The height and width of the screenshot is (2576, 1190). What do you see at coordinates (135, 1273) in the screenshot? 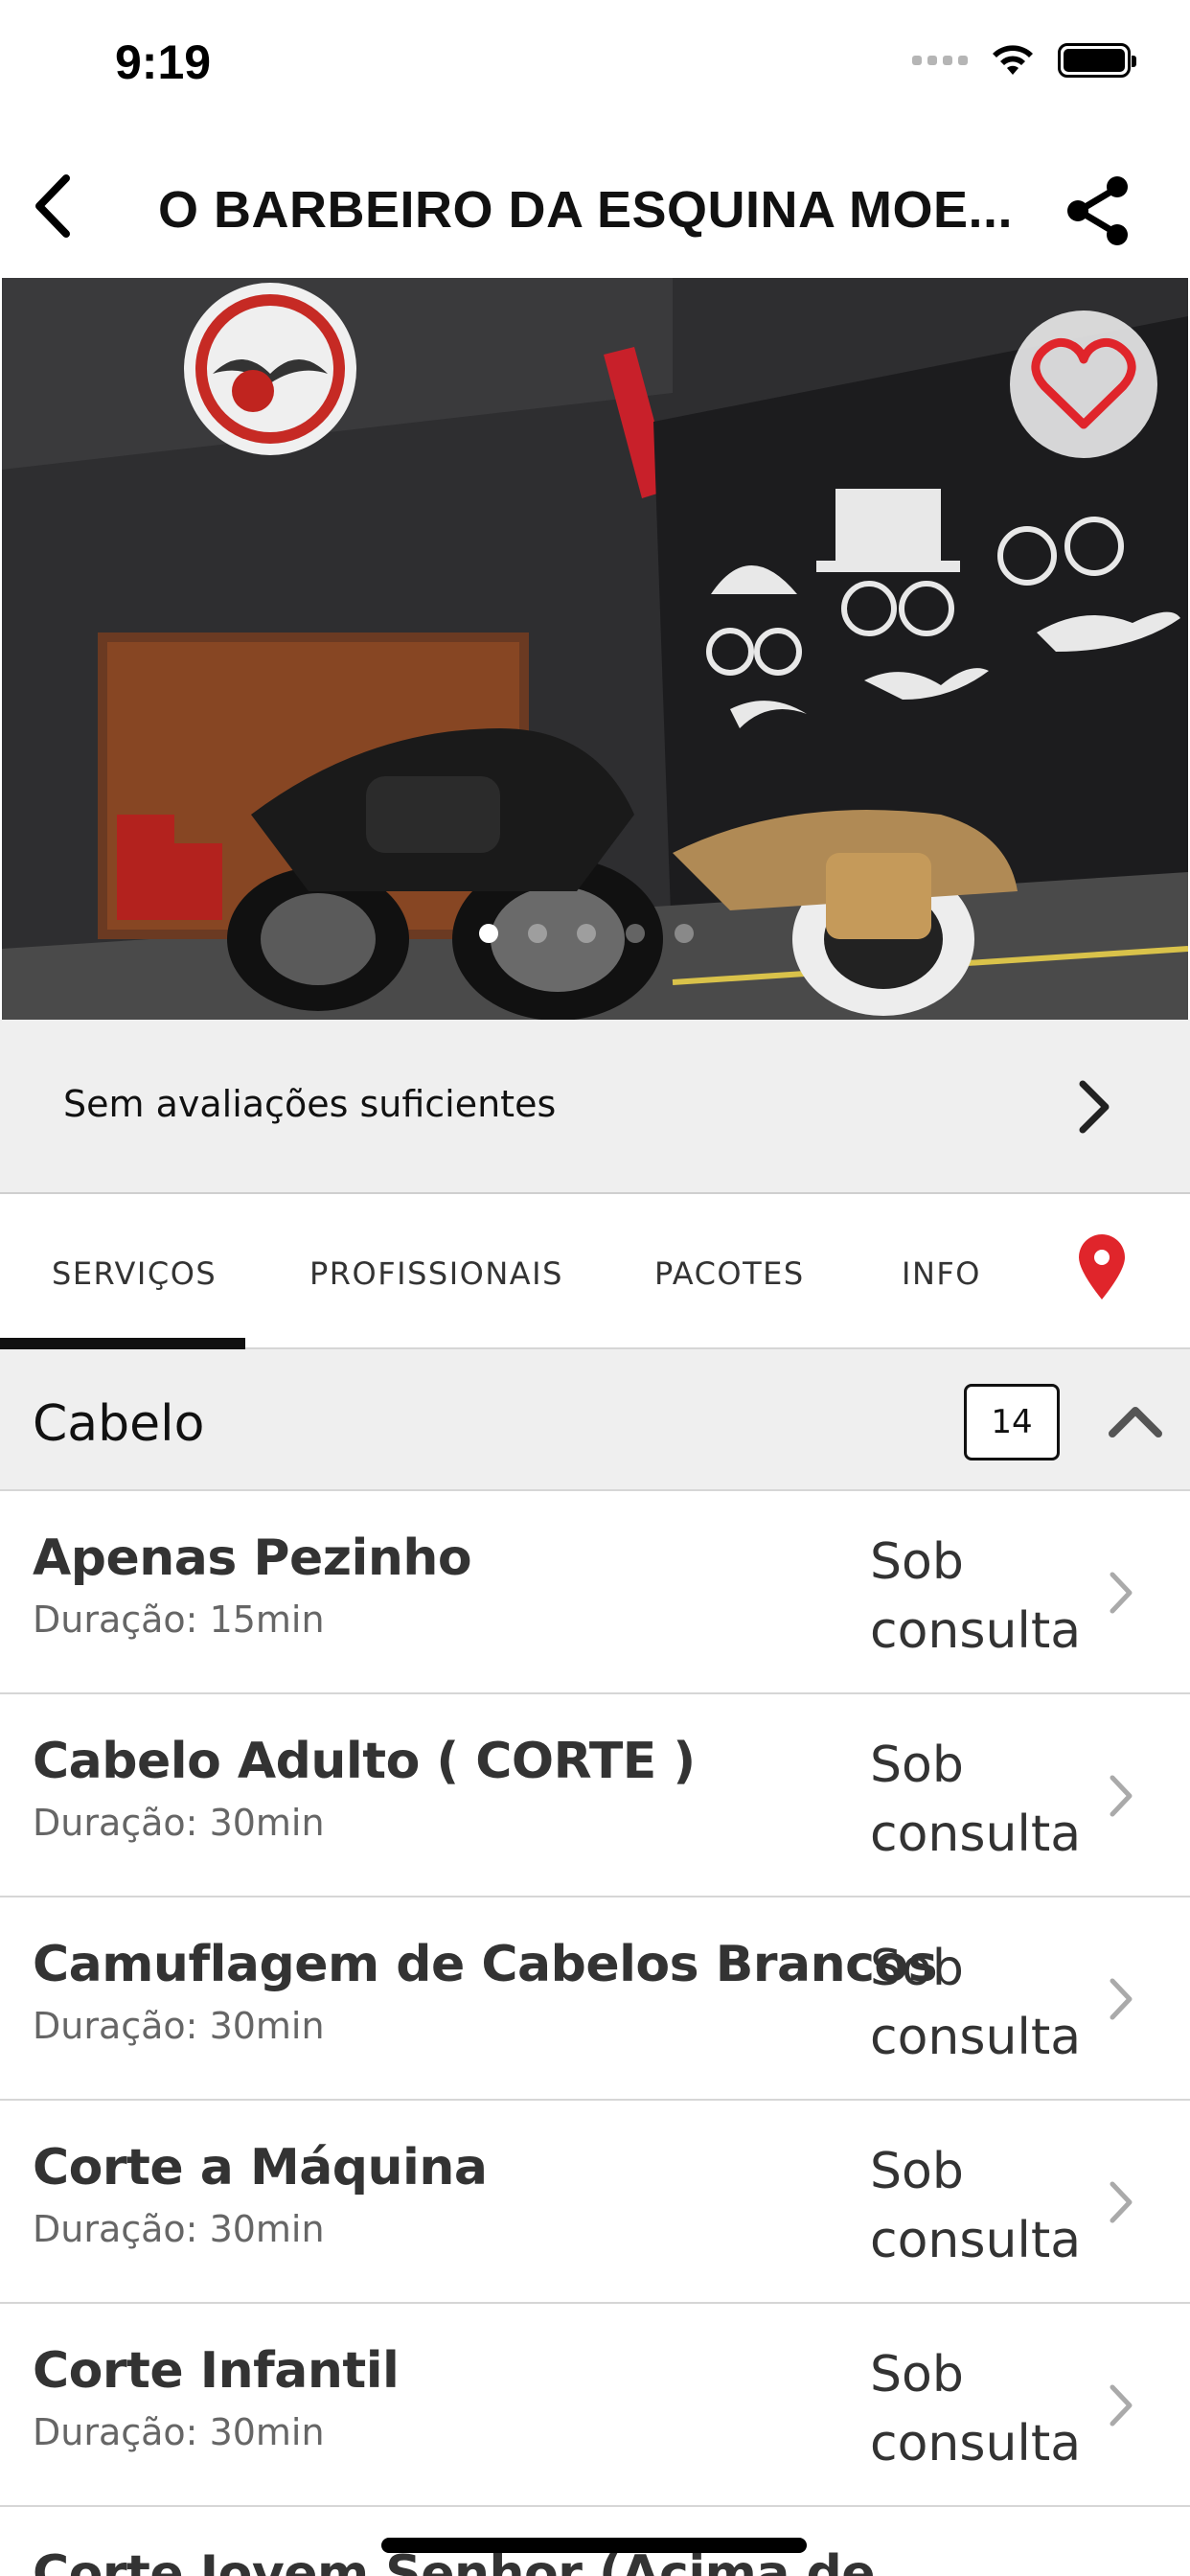
I see `tab-servicos: SERVIÇOS` at bounding box center [135, 1273].